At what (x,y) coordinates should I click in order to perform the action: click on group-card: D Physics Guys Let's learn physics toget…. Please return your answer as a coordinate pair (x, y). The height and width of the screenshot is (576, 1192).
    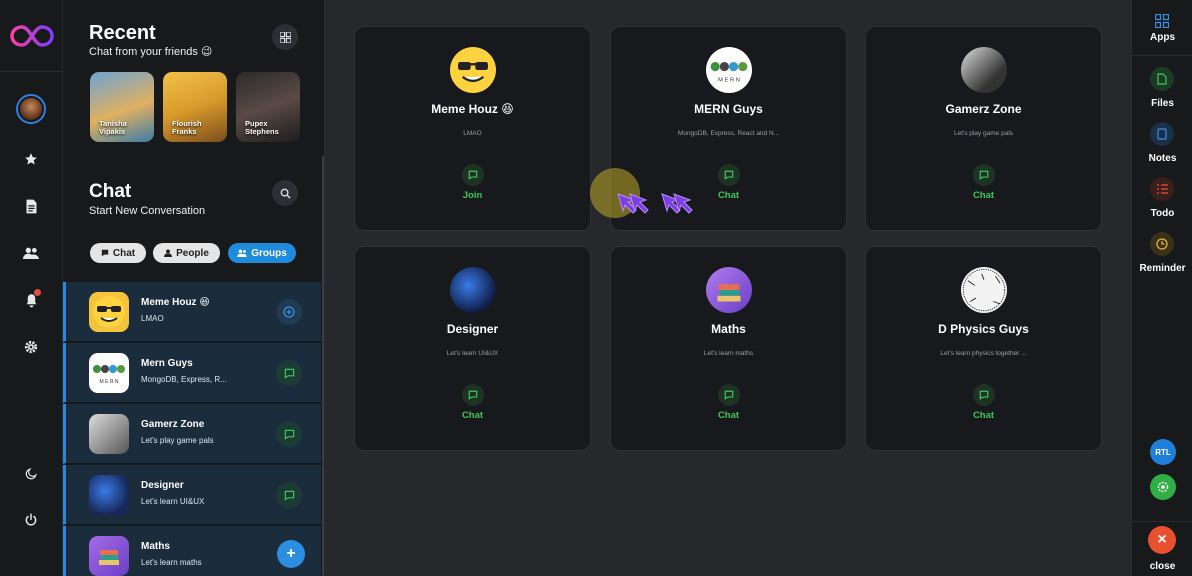
    Looking at the image, I should click on (983, 348).